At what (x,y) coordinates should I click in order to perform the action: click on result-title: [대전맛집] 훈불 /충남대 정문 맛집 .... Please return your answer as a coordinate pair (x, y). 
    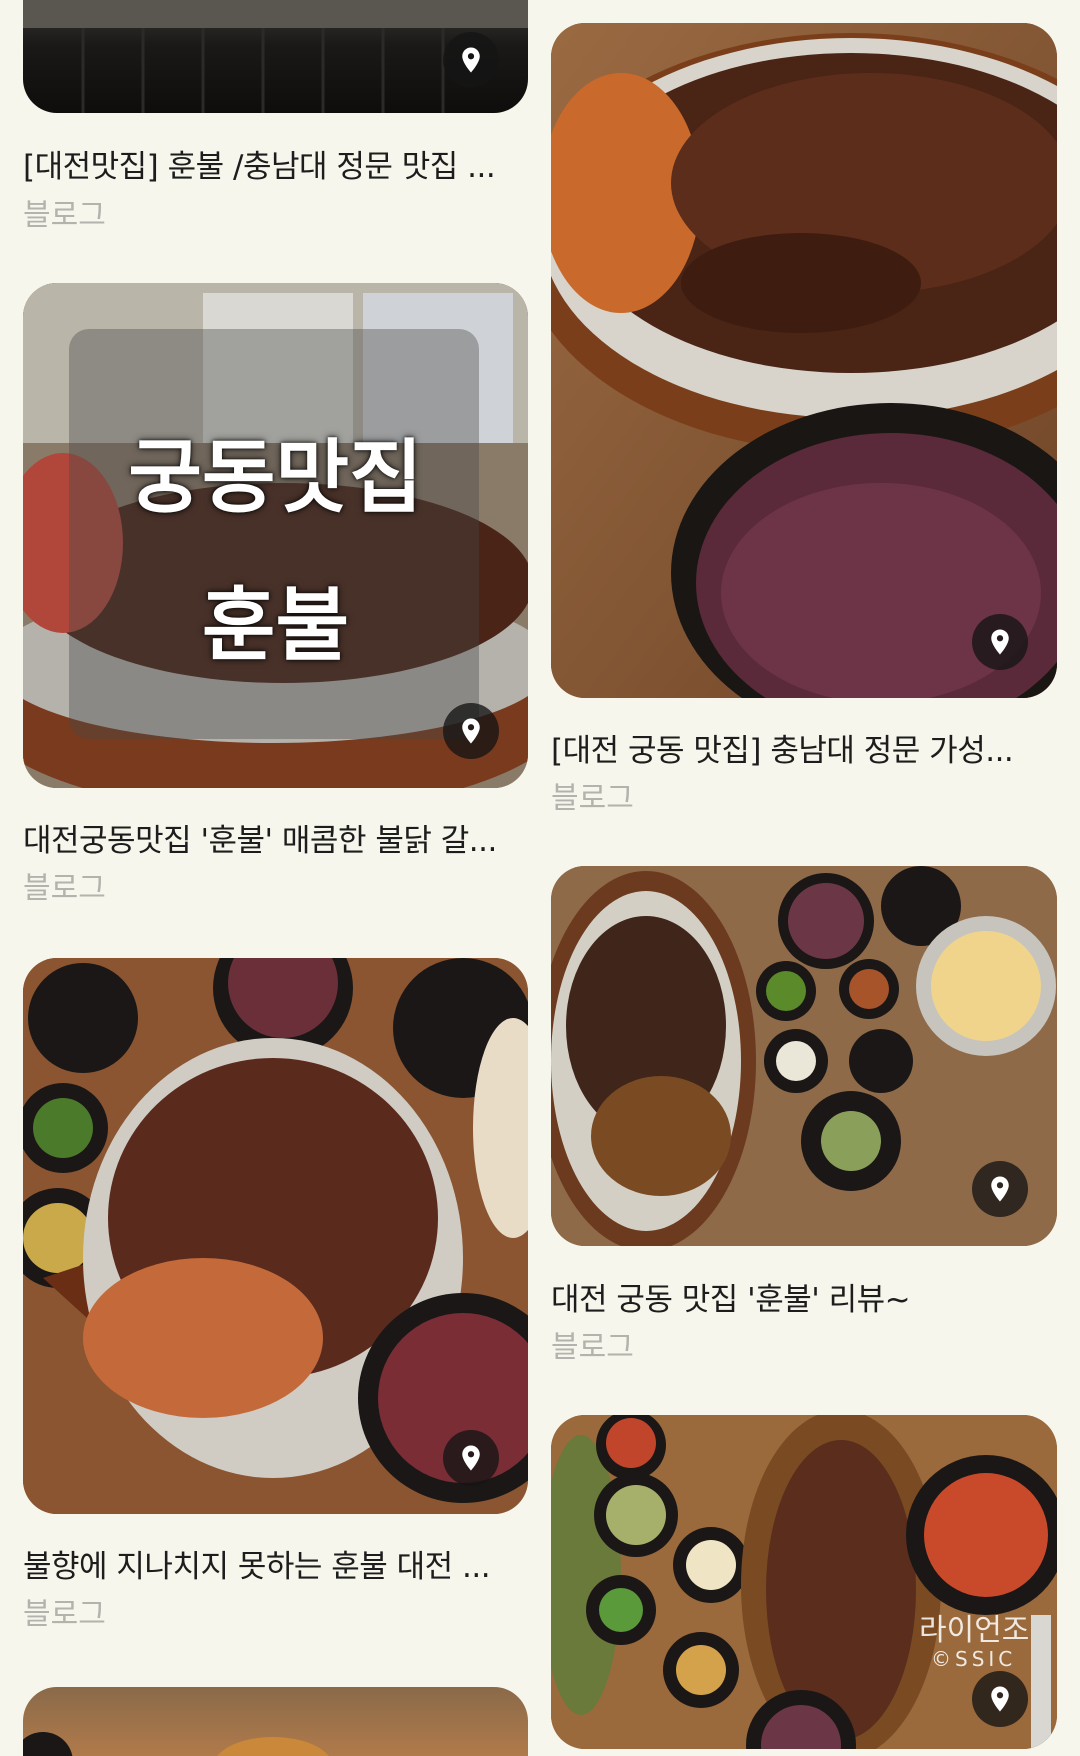
    Looking at the image, I should click on (275, 163).